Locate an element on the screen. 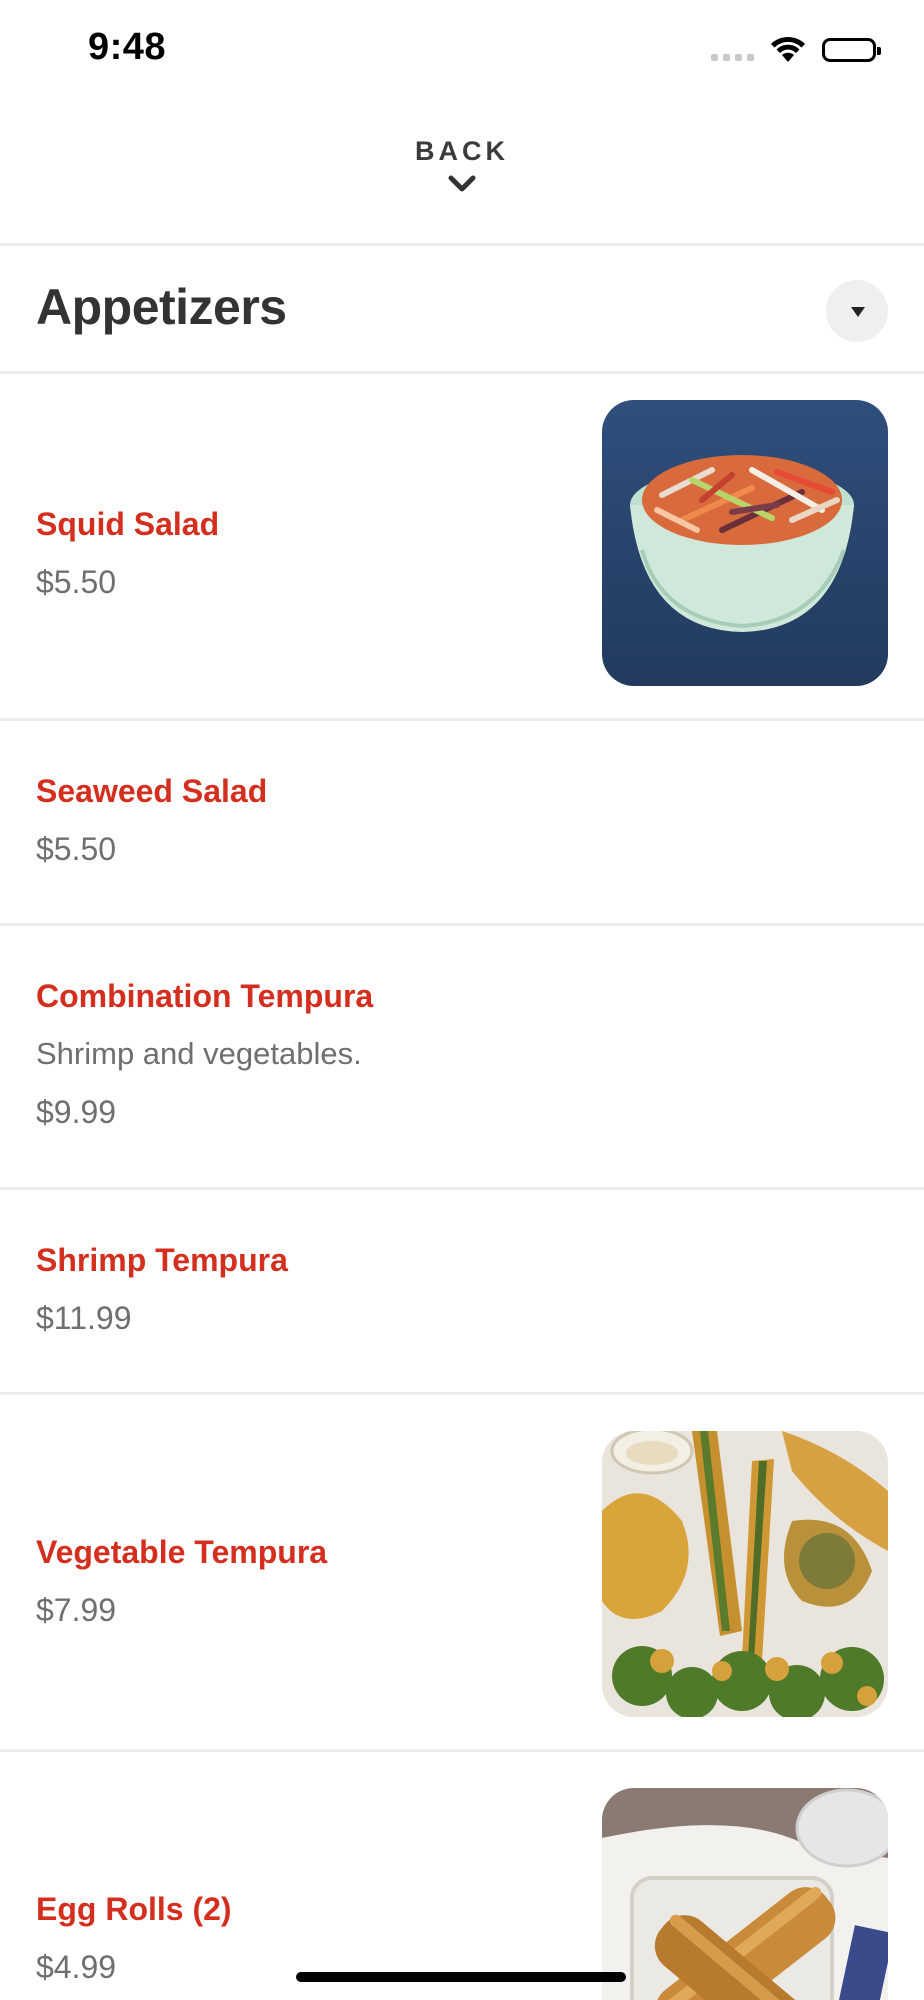 Image resolution: width=924 pixels, height=2000 pixels. back-label: BACK is located at coordinates (462, 151).